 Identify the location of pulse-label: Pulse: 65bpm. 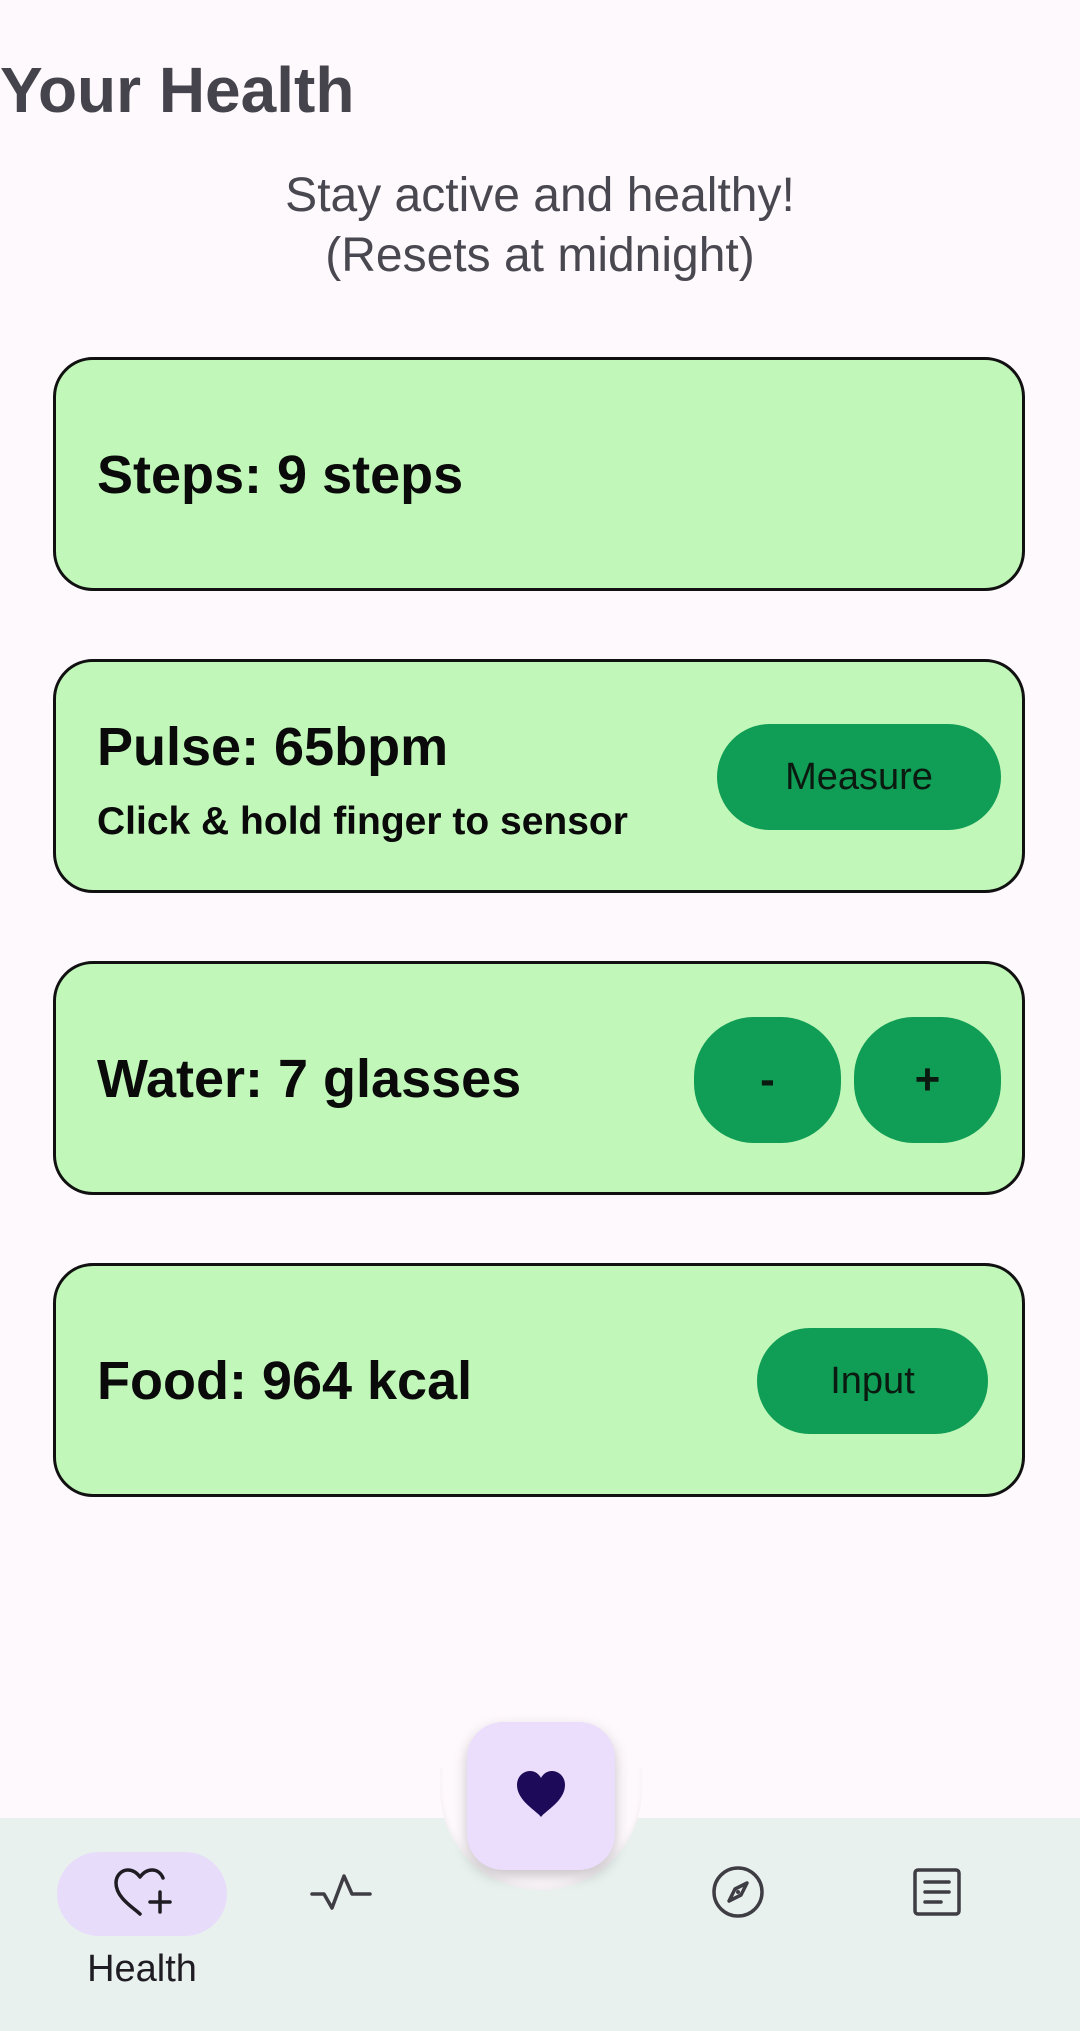
(273, 747).